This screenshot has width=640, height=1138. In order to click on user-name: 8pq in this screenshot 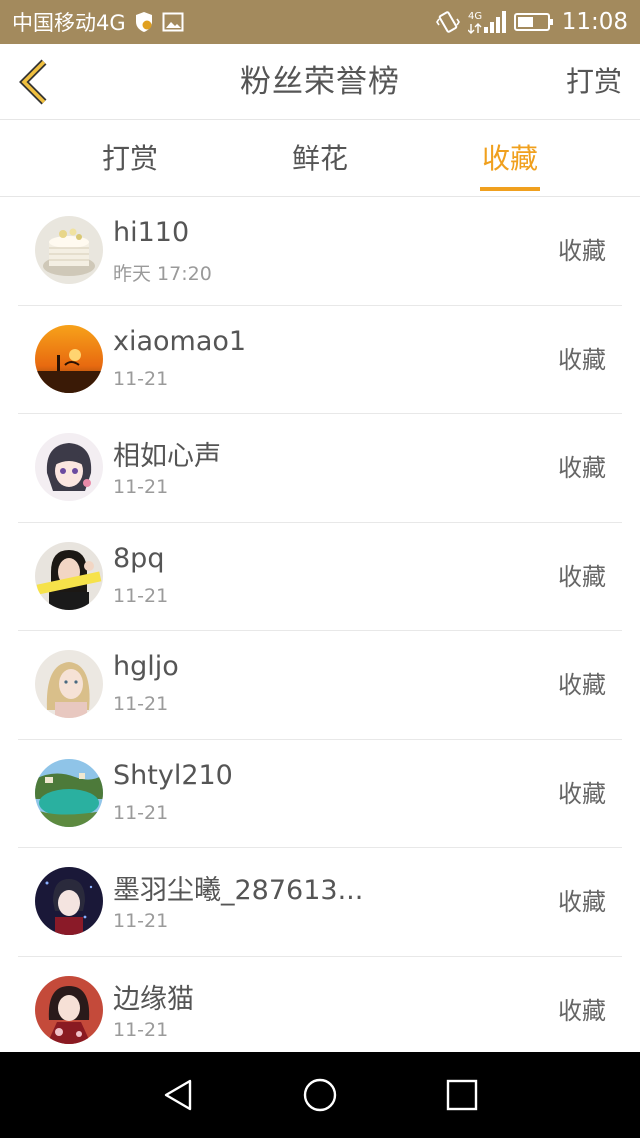, I will do `click(139, 558)`.